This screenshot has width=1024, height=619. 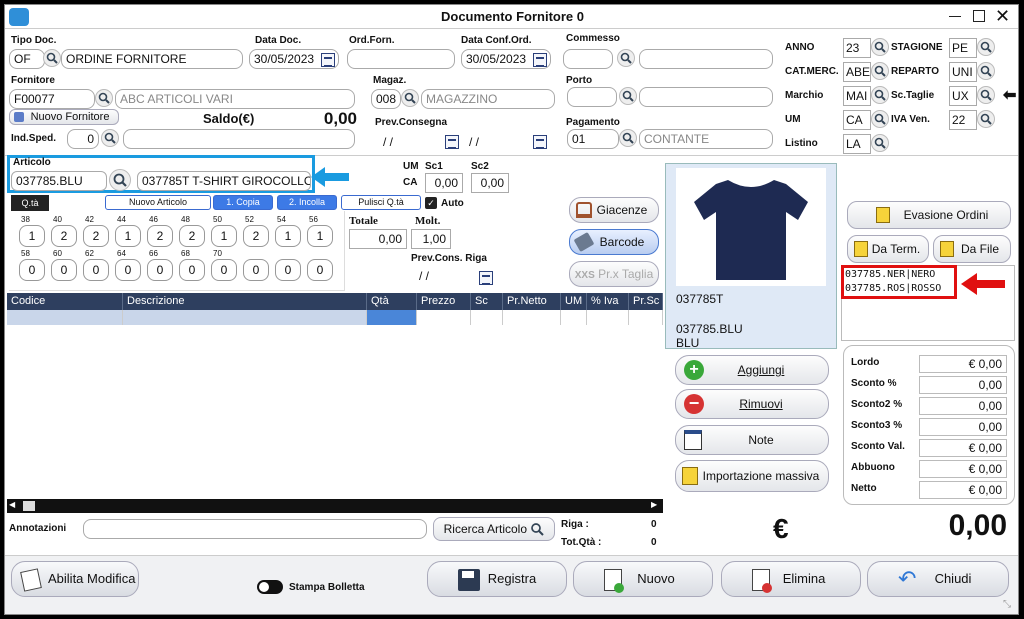 I want to click on right-field-input: 22, so click(x=963, y=120).